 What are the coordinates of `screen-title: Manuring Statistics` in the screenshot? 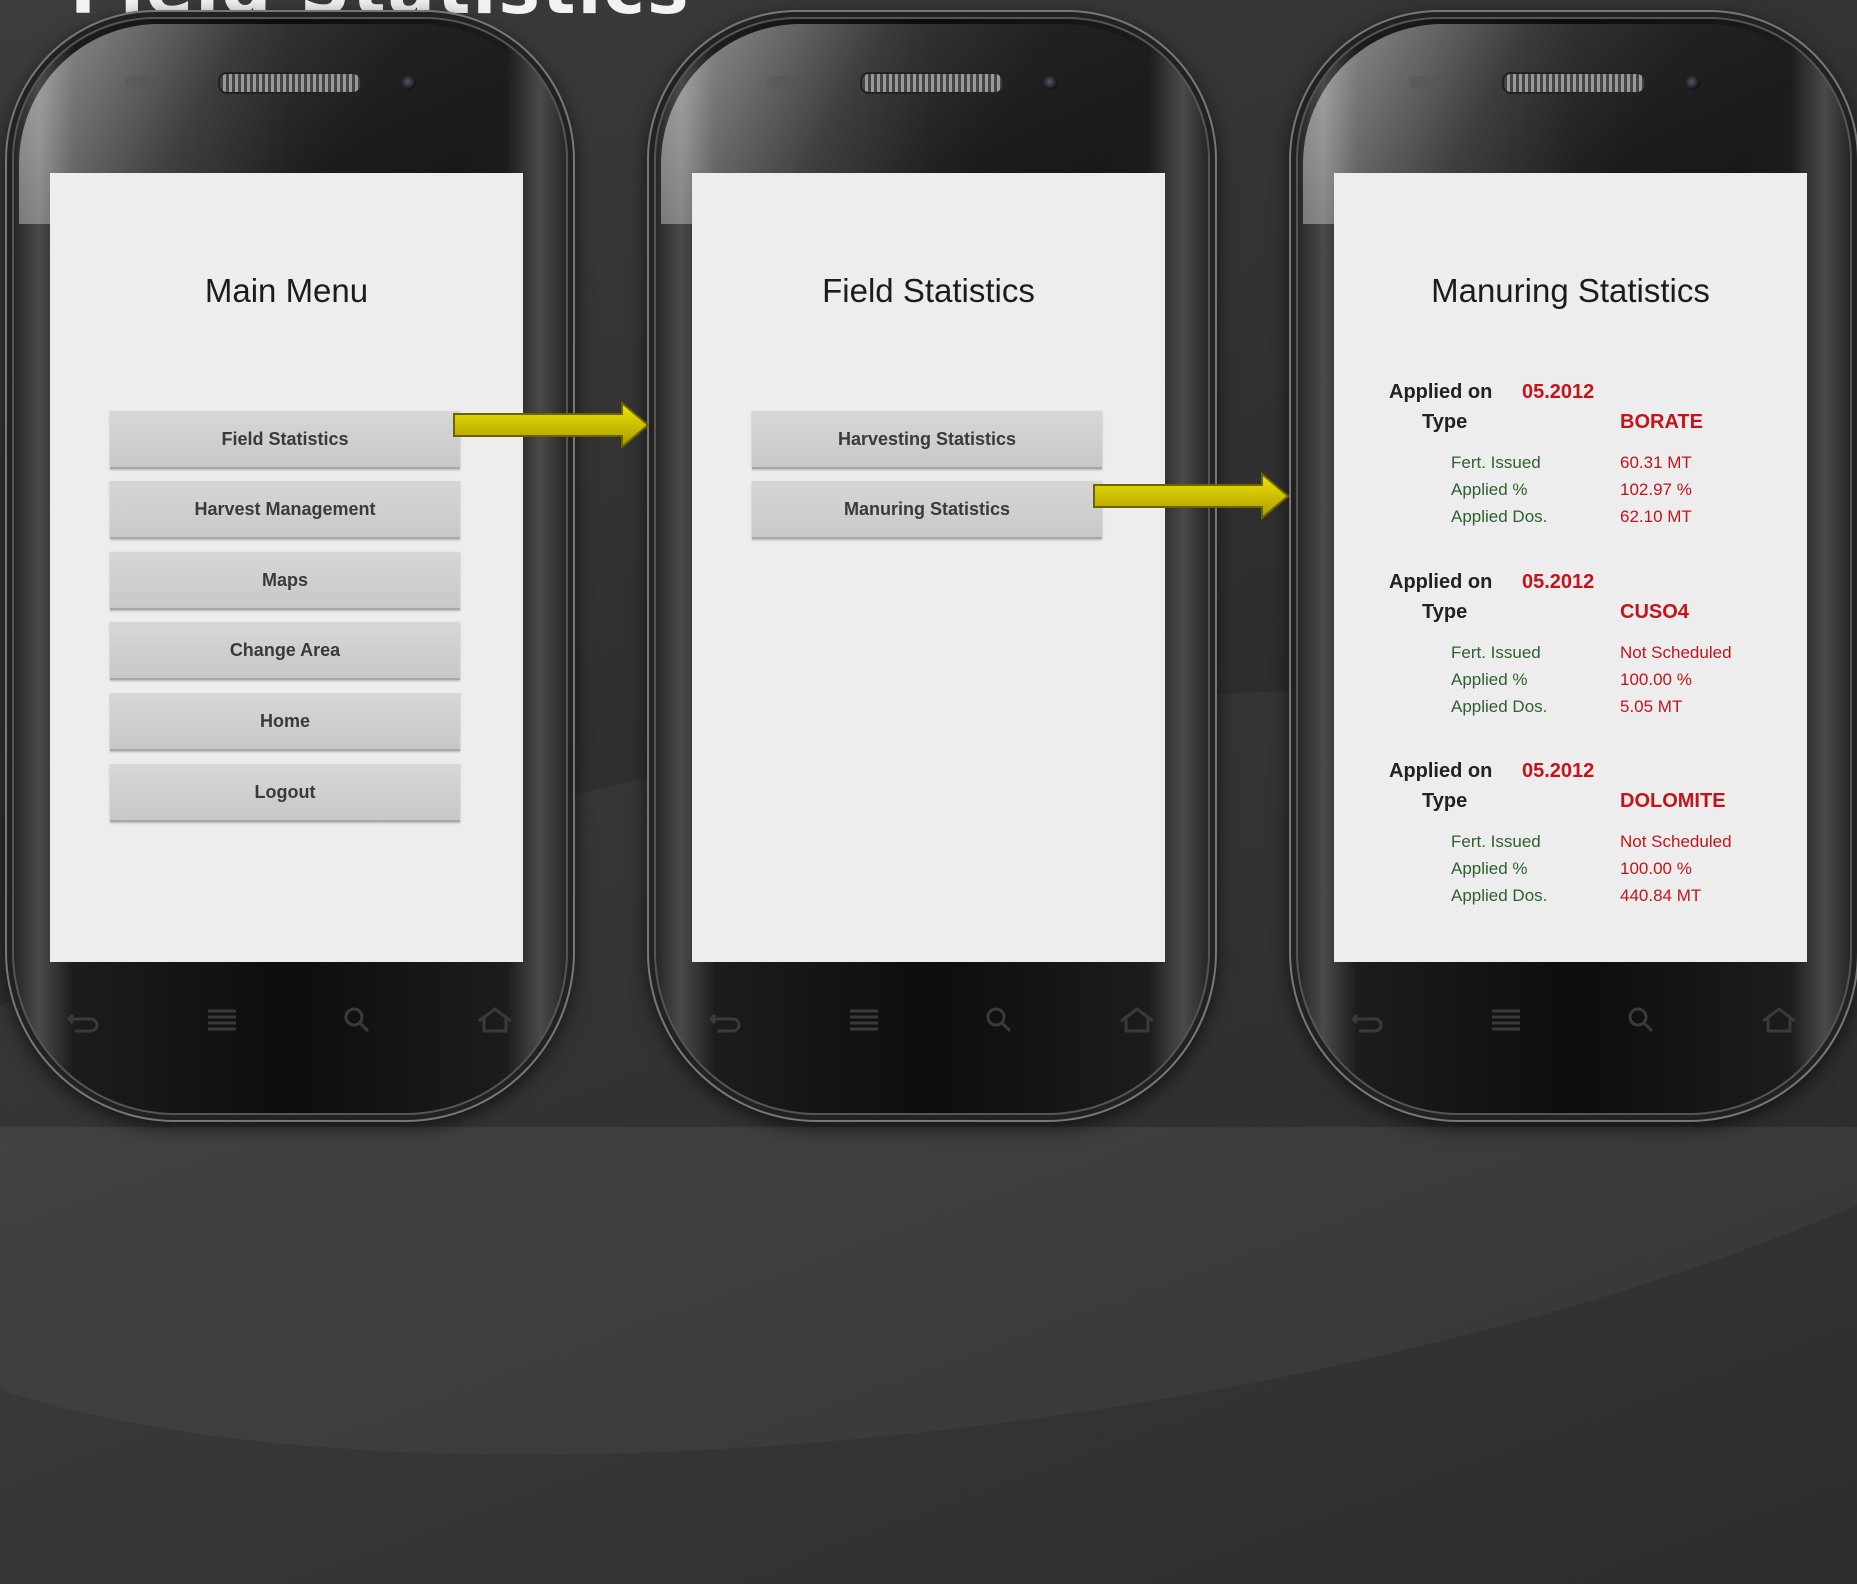 It's located at (1570, 290).